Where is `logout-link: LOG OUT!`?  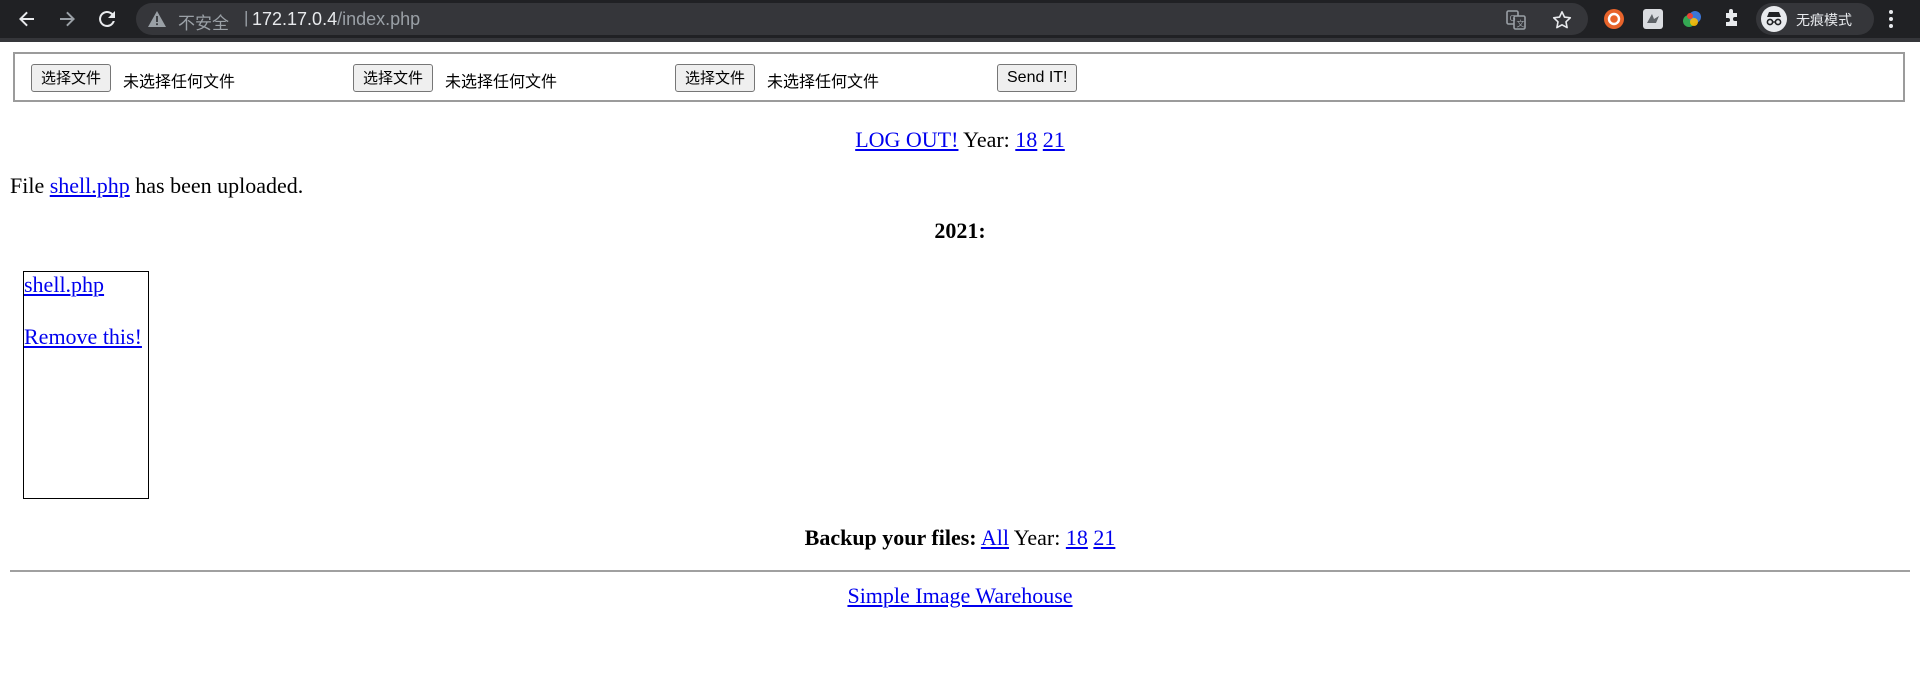 logout-link: LOG OUT! is located at coordinates (906, 139).